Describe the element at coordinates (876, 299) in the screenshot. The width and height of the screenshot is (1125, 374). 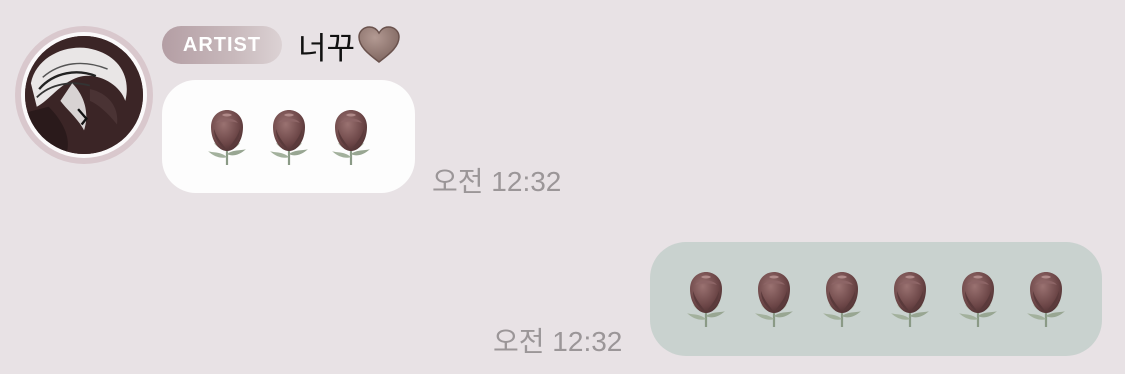
I see `outgoing-message-bubble: 🌹🌹🌹🌹🌹🌹` at that location.